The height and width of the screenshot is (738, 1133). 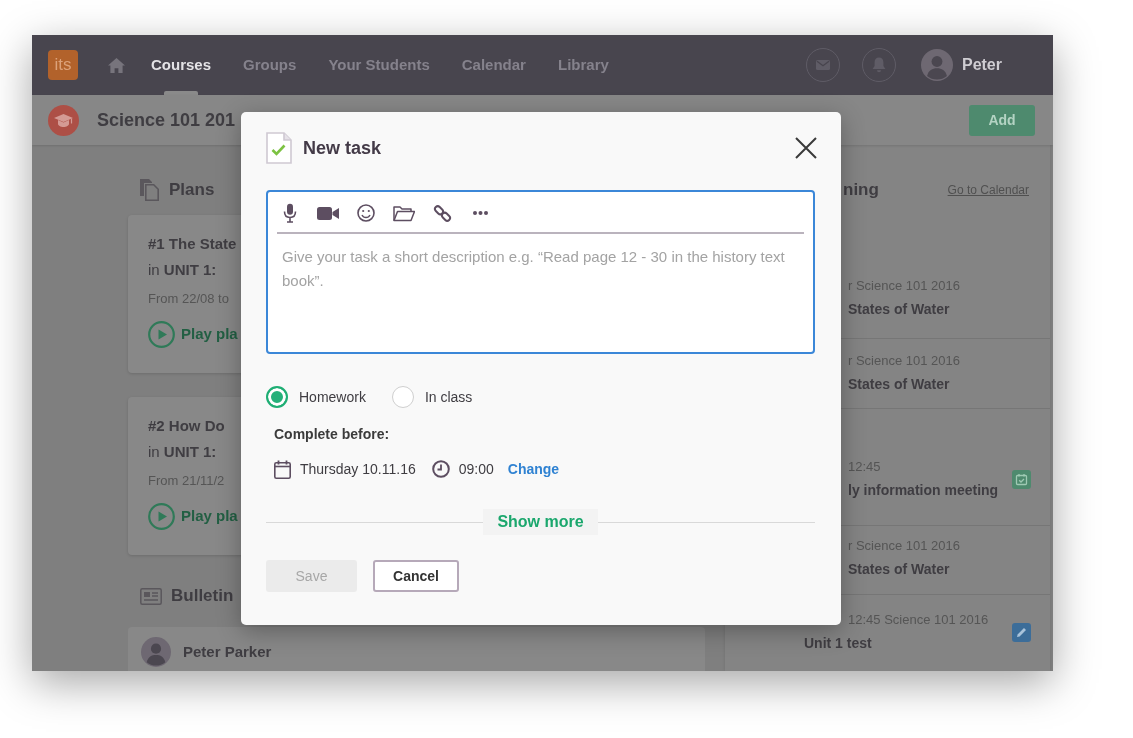 What do you see at coordinates (924, 490) in the screenshot?
I see `item-title: ly information meeting` at bounding box center [924, 490].